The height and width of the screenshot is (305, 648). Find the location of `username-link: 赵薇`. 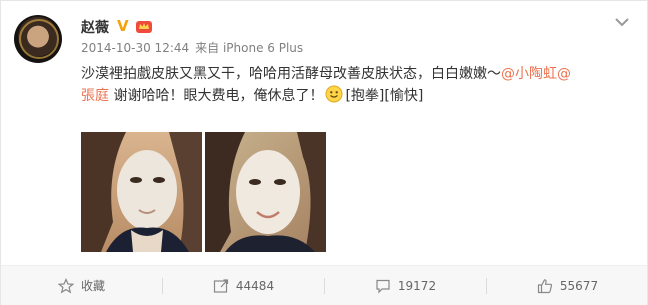

username-link: 赵薇 is located at coordinates (95, 27).